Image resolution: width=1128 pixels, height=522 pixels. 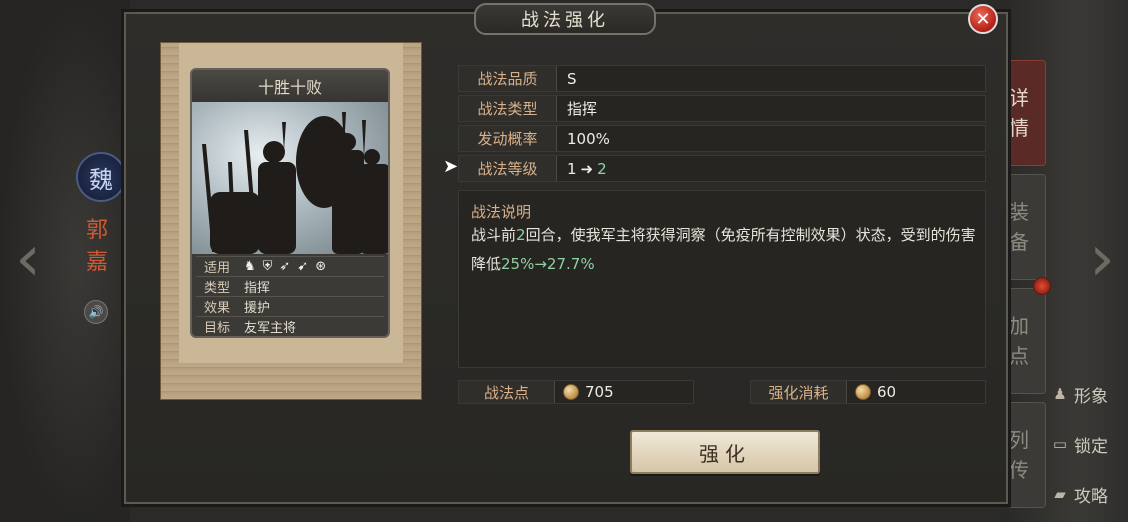 What do you see at coordinates (548, 264) in the screenshot?
I see `description-value-change: 25%→27.7%` at bounding box center [548, 264].